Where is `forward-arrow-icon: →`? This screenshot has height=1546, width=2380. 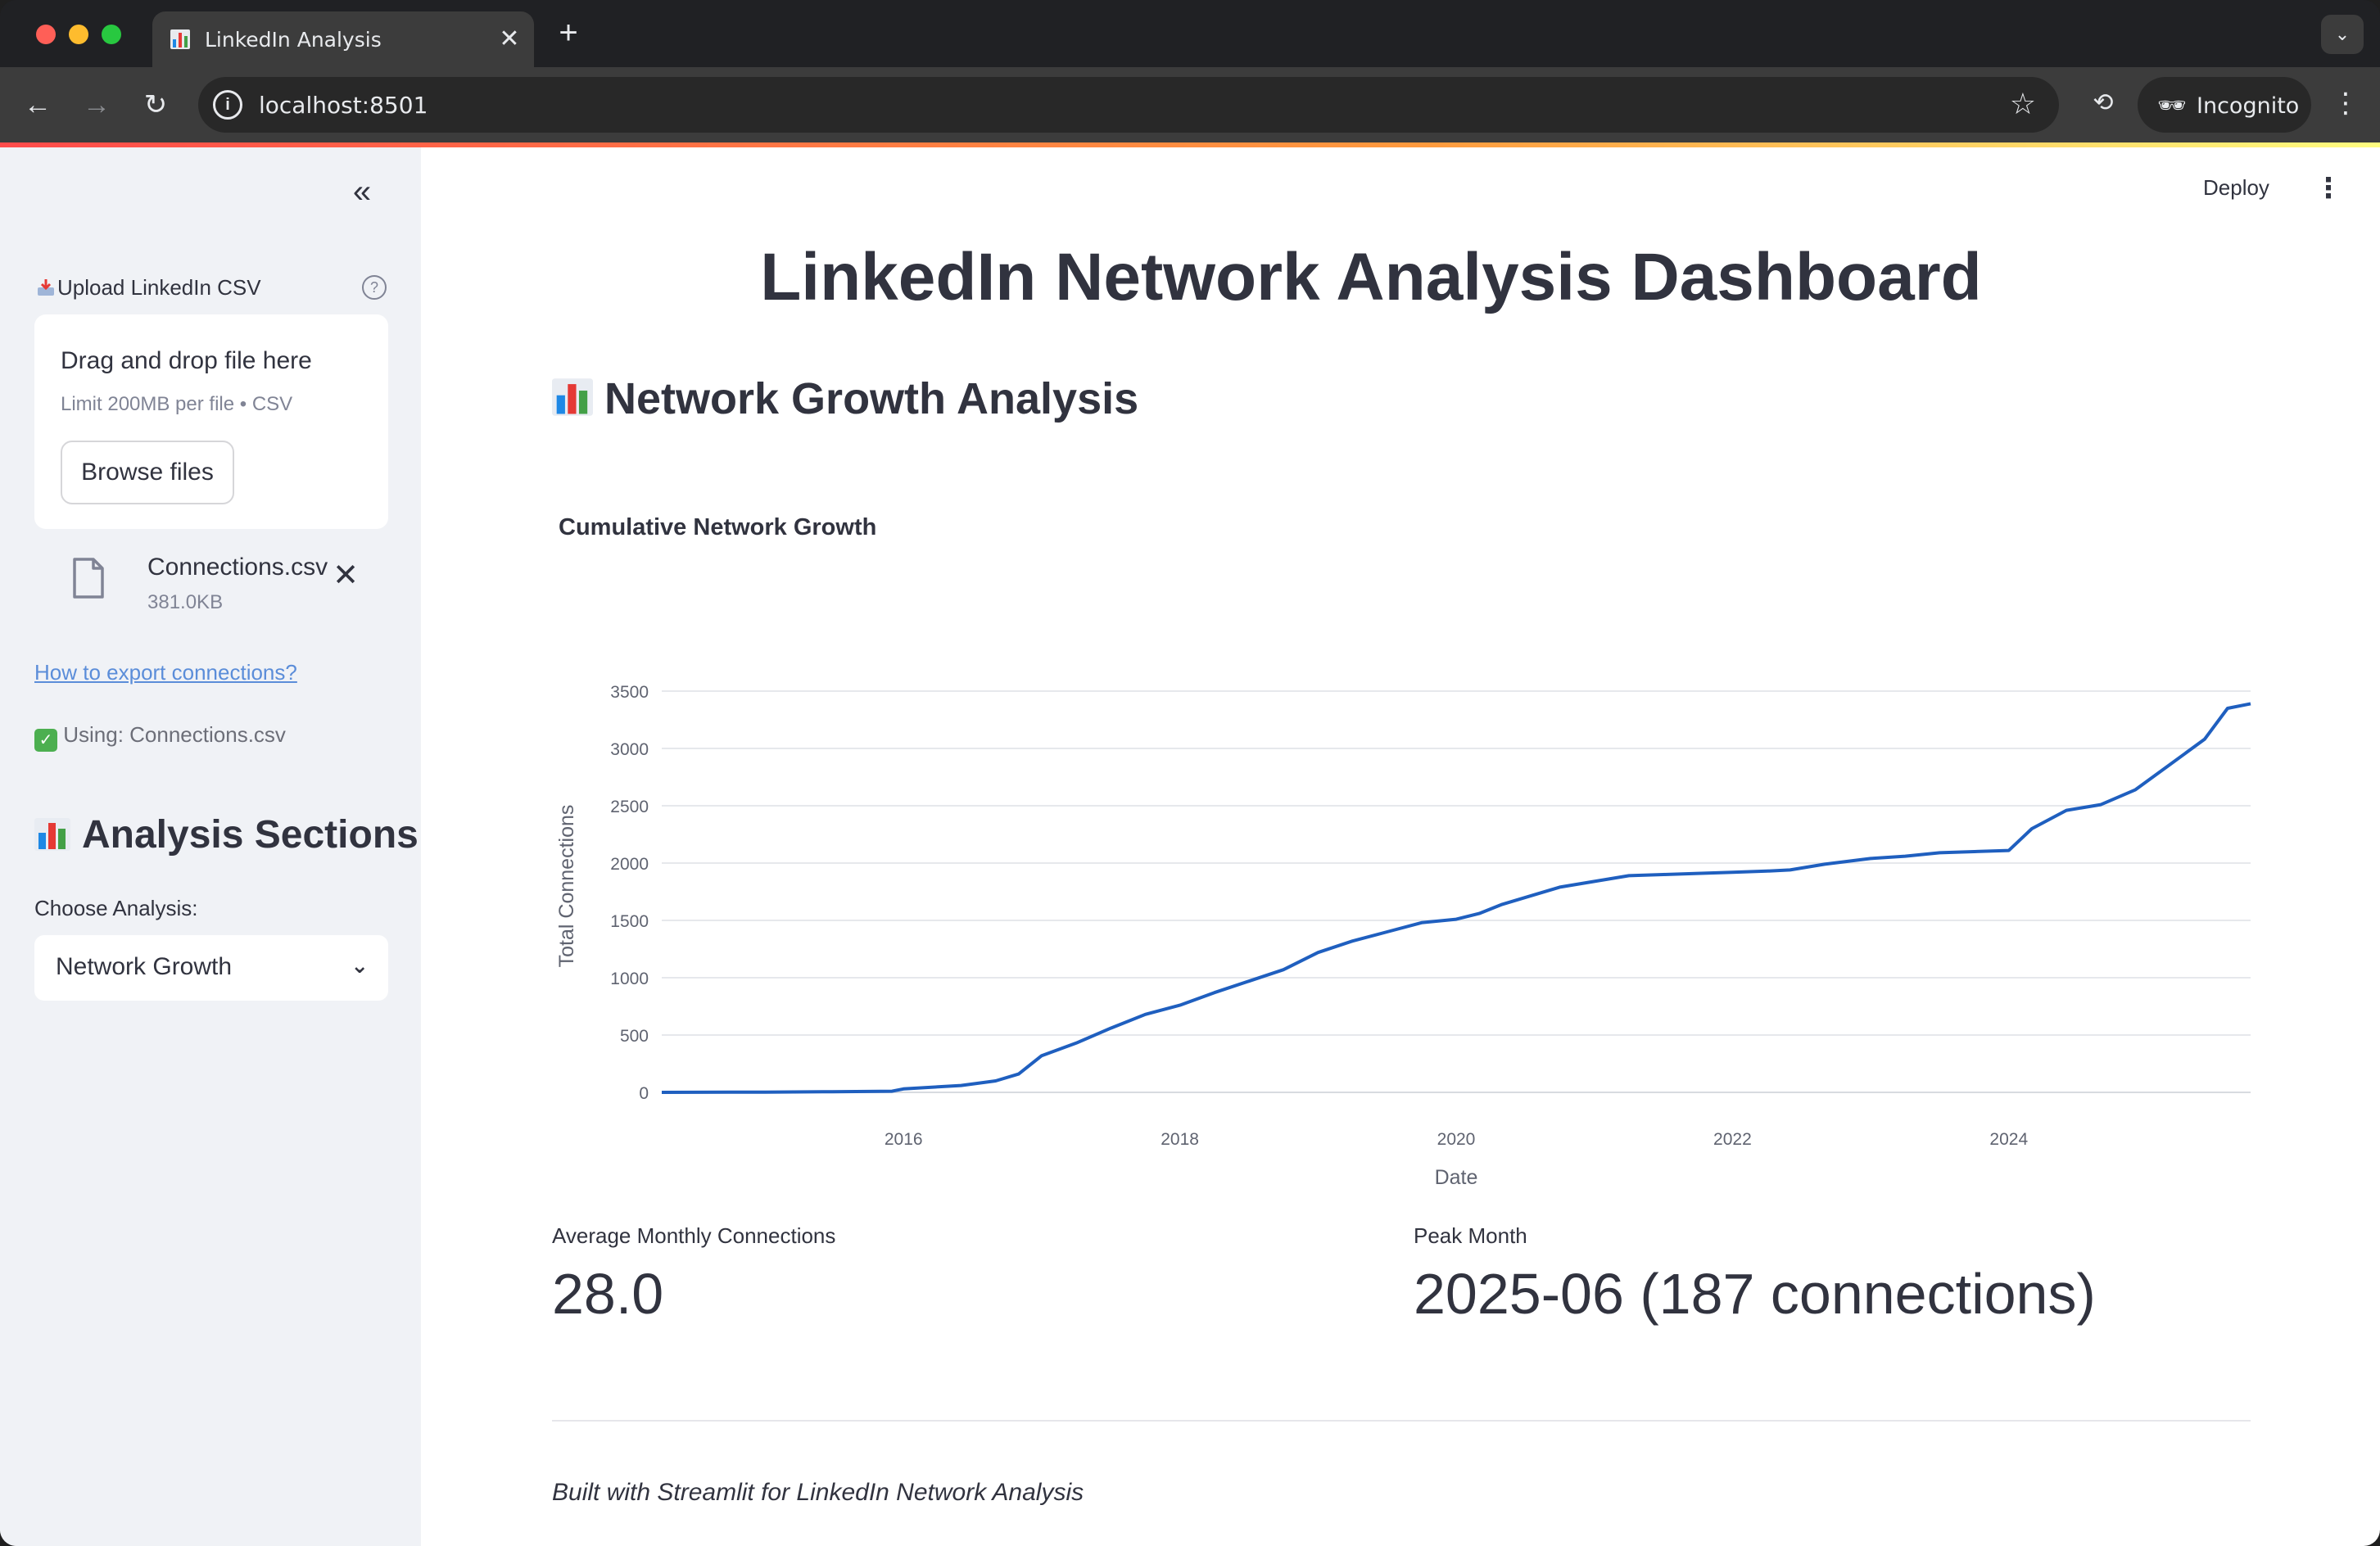 forward-arrow-icon: → is located at coordinates (97, 105).